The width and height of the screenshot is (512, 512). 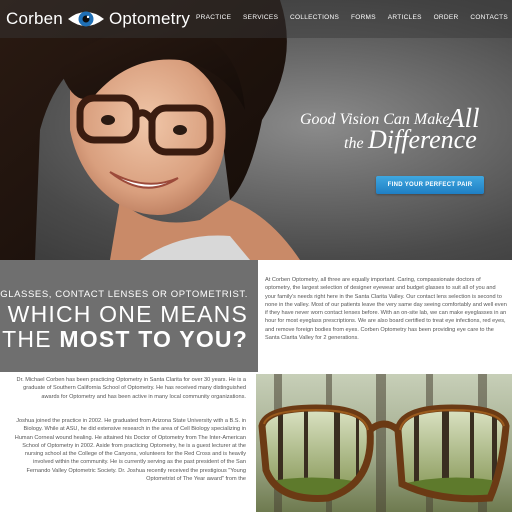 What do you see at coordinates (31, 339) in the screenshot?
I see `question-heading-prefix: THE` at bounding box center [31, 339].